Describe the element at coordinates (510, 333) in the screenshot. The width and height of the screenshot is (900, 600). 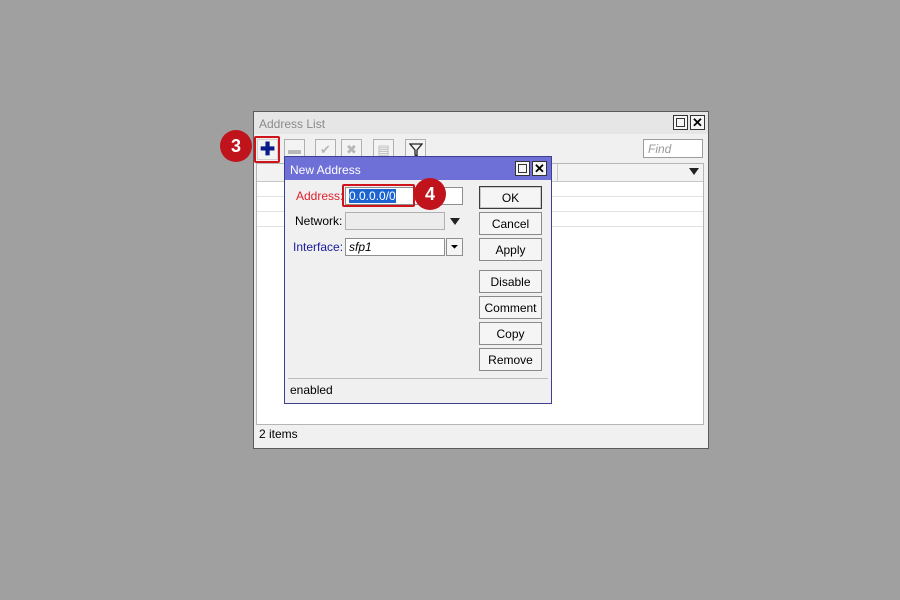
I see `copy-button: Copy` at that location.